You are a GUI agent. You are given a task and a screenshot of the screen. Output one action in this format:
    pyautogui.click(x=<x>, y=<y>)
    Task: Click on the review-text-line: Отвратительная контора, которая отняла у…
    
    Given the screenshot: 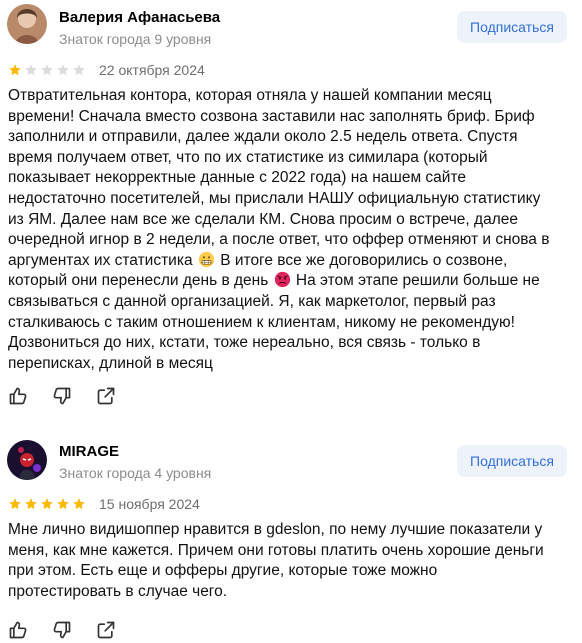 What is the action you would take?
    pyautogui.click(x=250, y=95)
    